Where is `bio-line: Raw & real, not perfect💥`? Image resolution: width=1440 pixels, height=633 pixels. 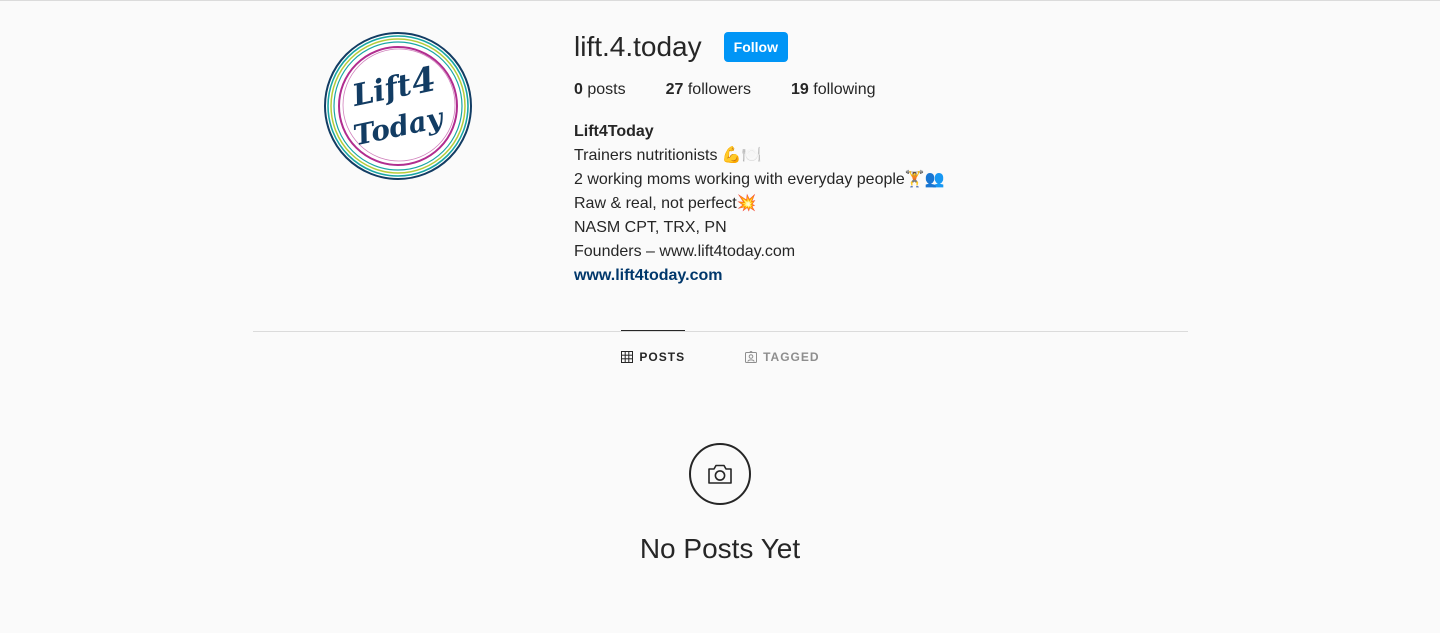
bio-line: Raw & real, not perfect💥 is located at coordinates (665, 203).